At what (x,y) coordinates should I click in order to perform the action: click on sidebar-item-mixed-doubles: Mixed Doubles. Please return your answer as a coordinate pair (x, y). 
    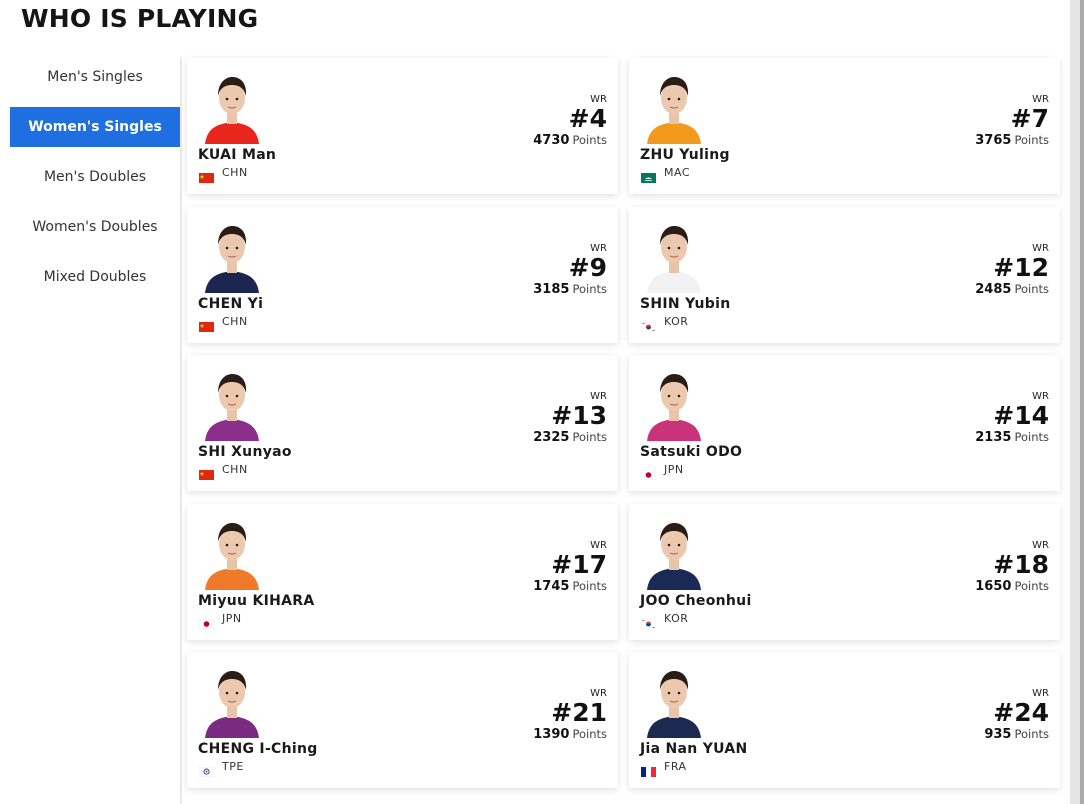
    Looking at the image, I should click on (95, 277).